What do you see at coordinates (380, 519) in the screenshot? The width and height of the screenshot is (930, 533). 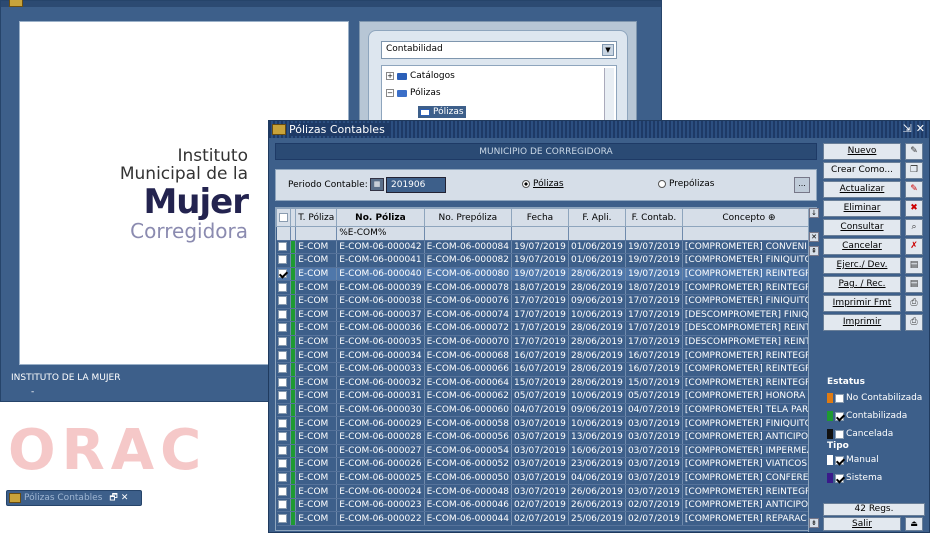 I see `no-poliza-cell: E-COM-06-000022` at bounding box center [380, 519].